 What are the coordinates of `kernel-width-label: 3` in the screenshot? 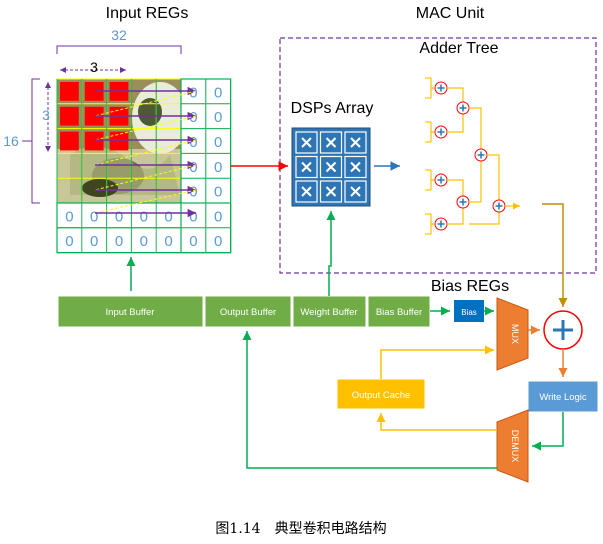 It's located at (94, 67).